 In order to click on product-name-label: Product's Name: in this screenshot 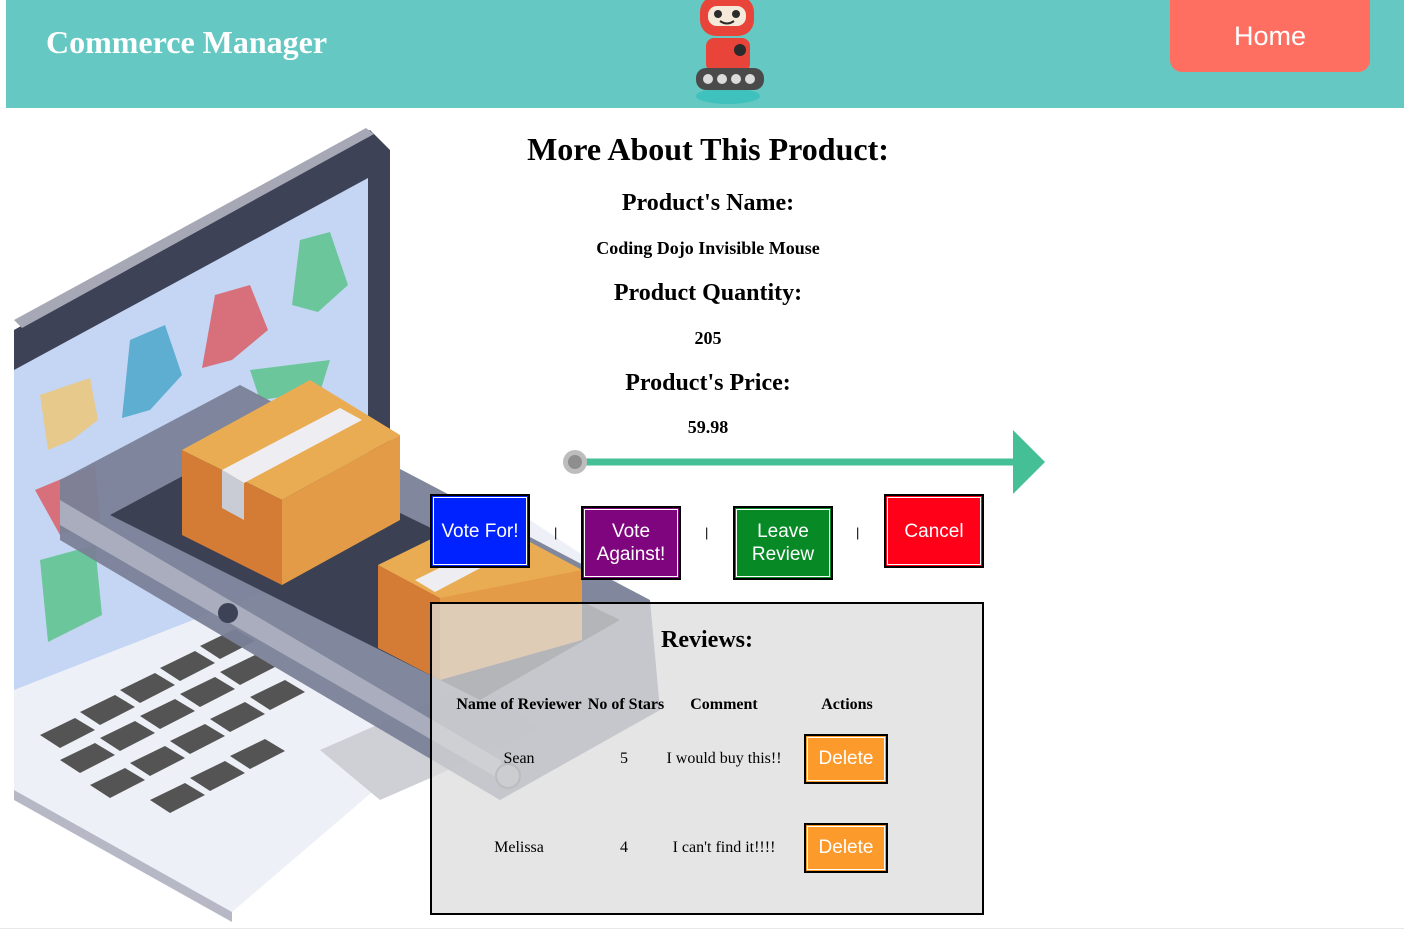, I will do `click(708, 203)`.